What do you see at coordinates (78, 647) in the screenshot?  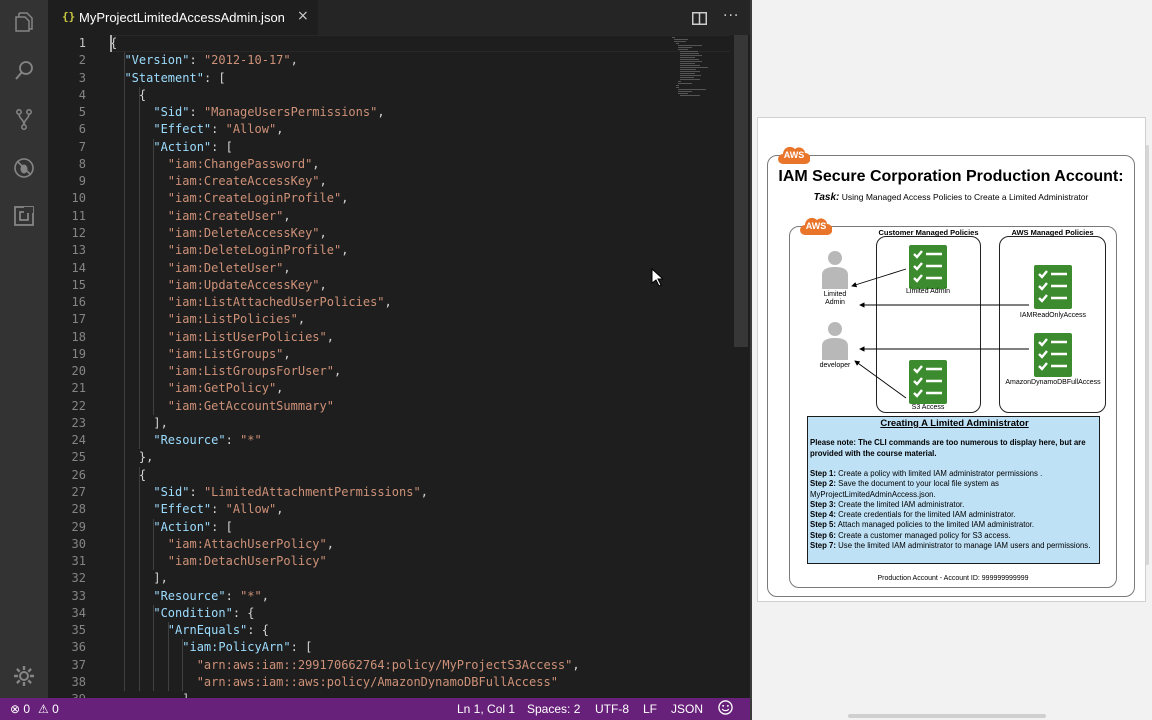 I see `line-number: 36` at bounding box center [78, 647].